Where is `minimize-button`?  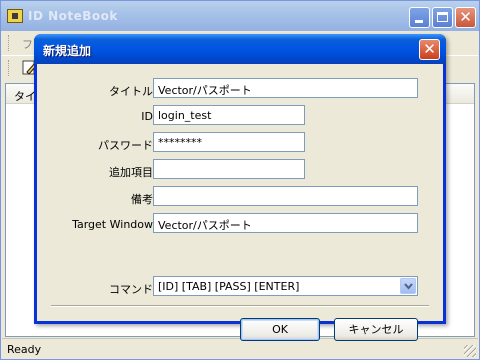
minimize-button is located at coordinates (419, 17).